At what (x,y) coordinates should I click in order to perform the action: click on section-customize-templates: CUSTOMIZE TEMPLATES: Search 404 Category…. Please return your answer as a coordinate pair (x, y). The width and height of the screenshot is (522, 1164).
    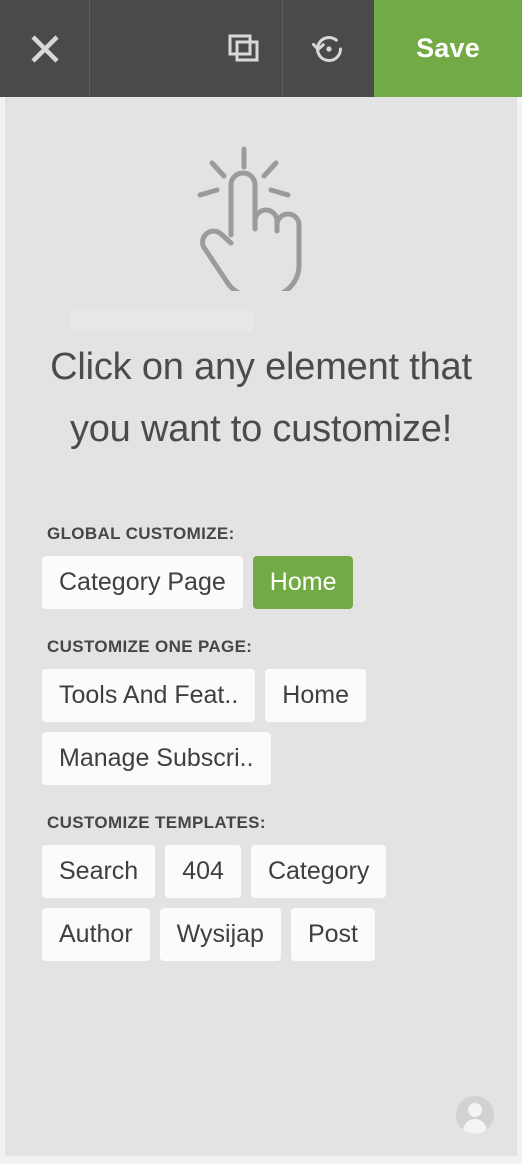
    Looking at the image, I should click on (279, 887).